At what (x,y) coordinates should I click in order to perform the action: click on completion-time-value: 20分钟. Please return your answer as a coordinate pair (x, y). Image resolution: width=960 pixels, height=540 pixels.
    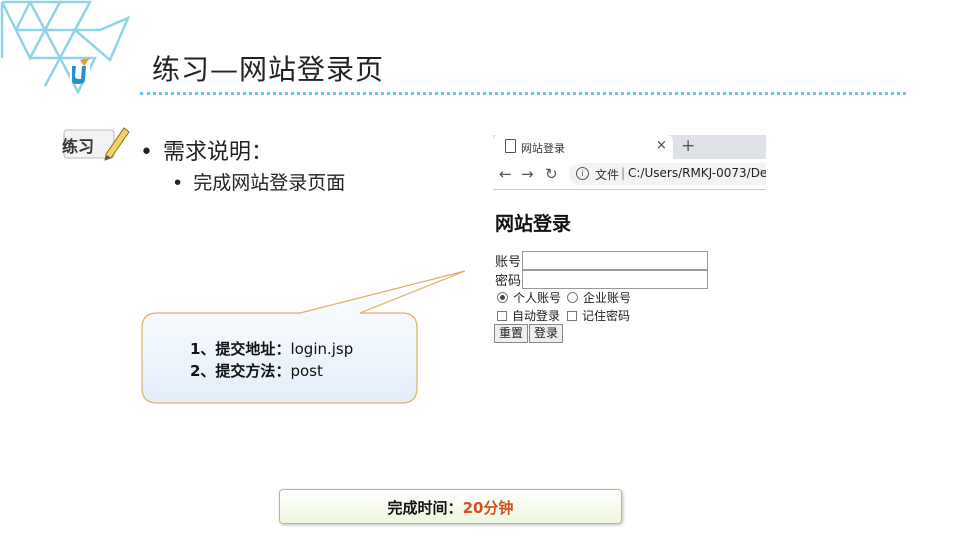
    Looking at the image, I should click on (488, 508).